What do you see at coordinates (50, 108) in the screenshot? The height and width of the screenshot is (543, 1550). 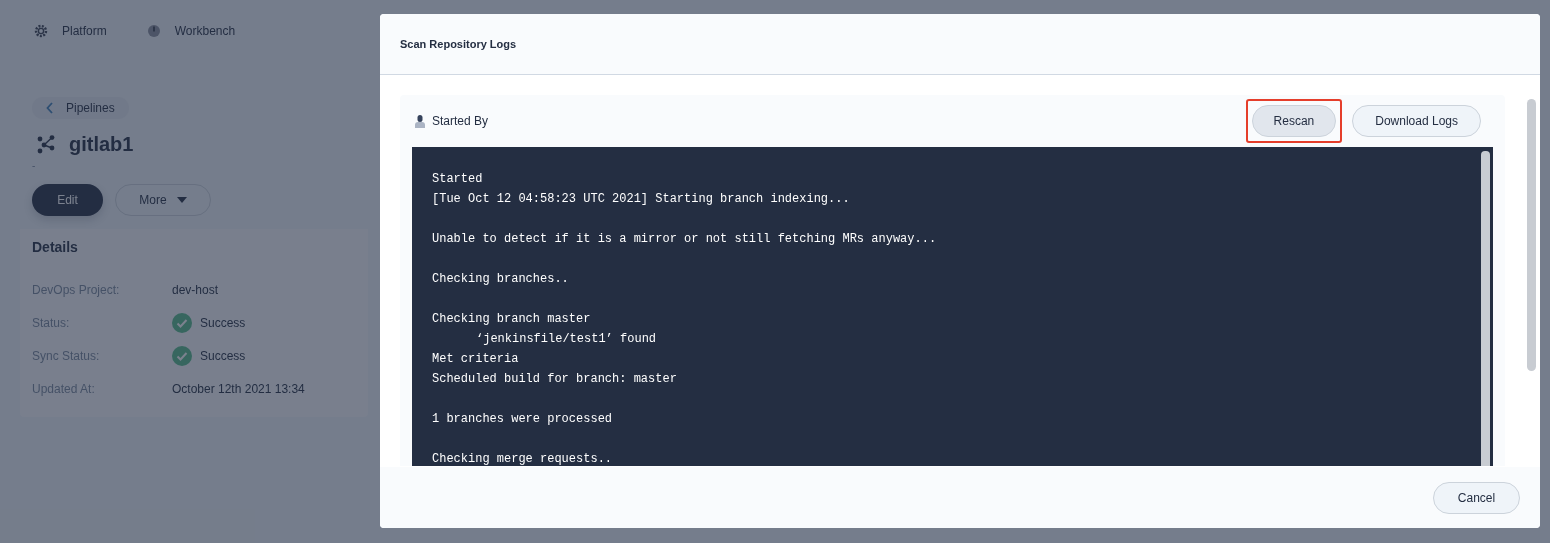 I see `chevron-left-icon` at bounding box center [50, 108].